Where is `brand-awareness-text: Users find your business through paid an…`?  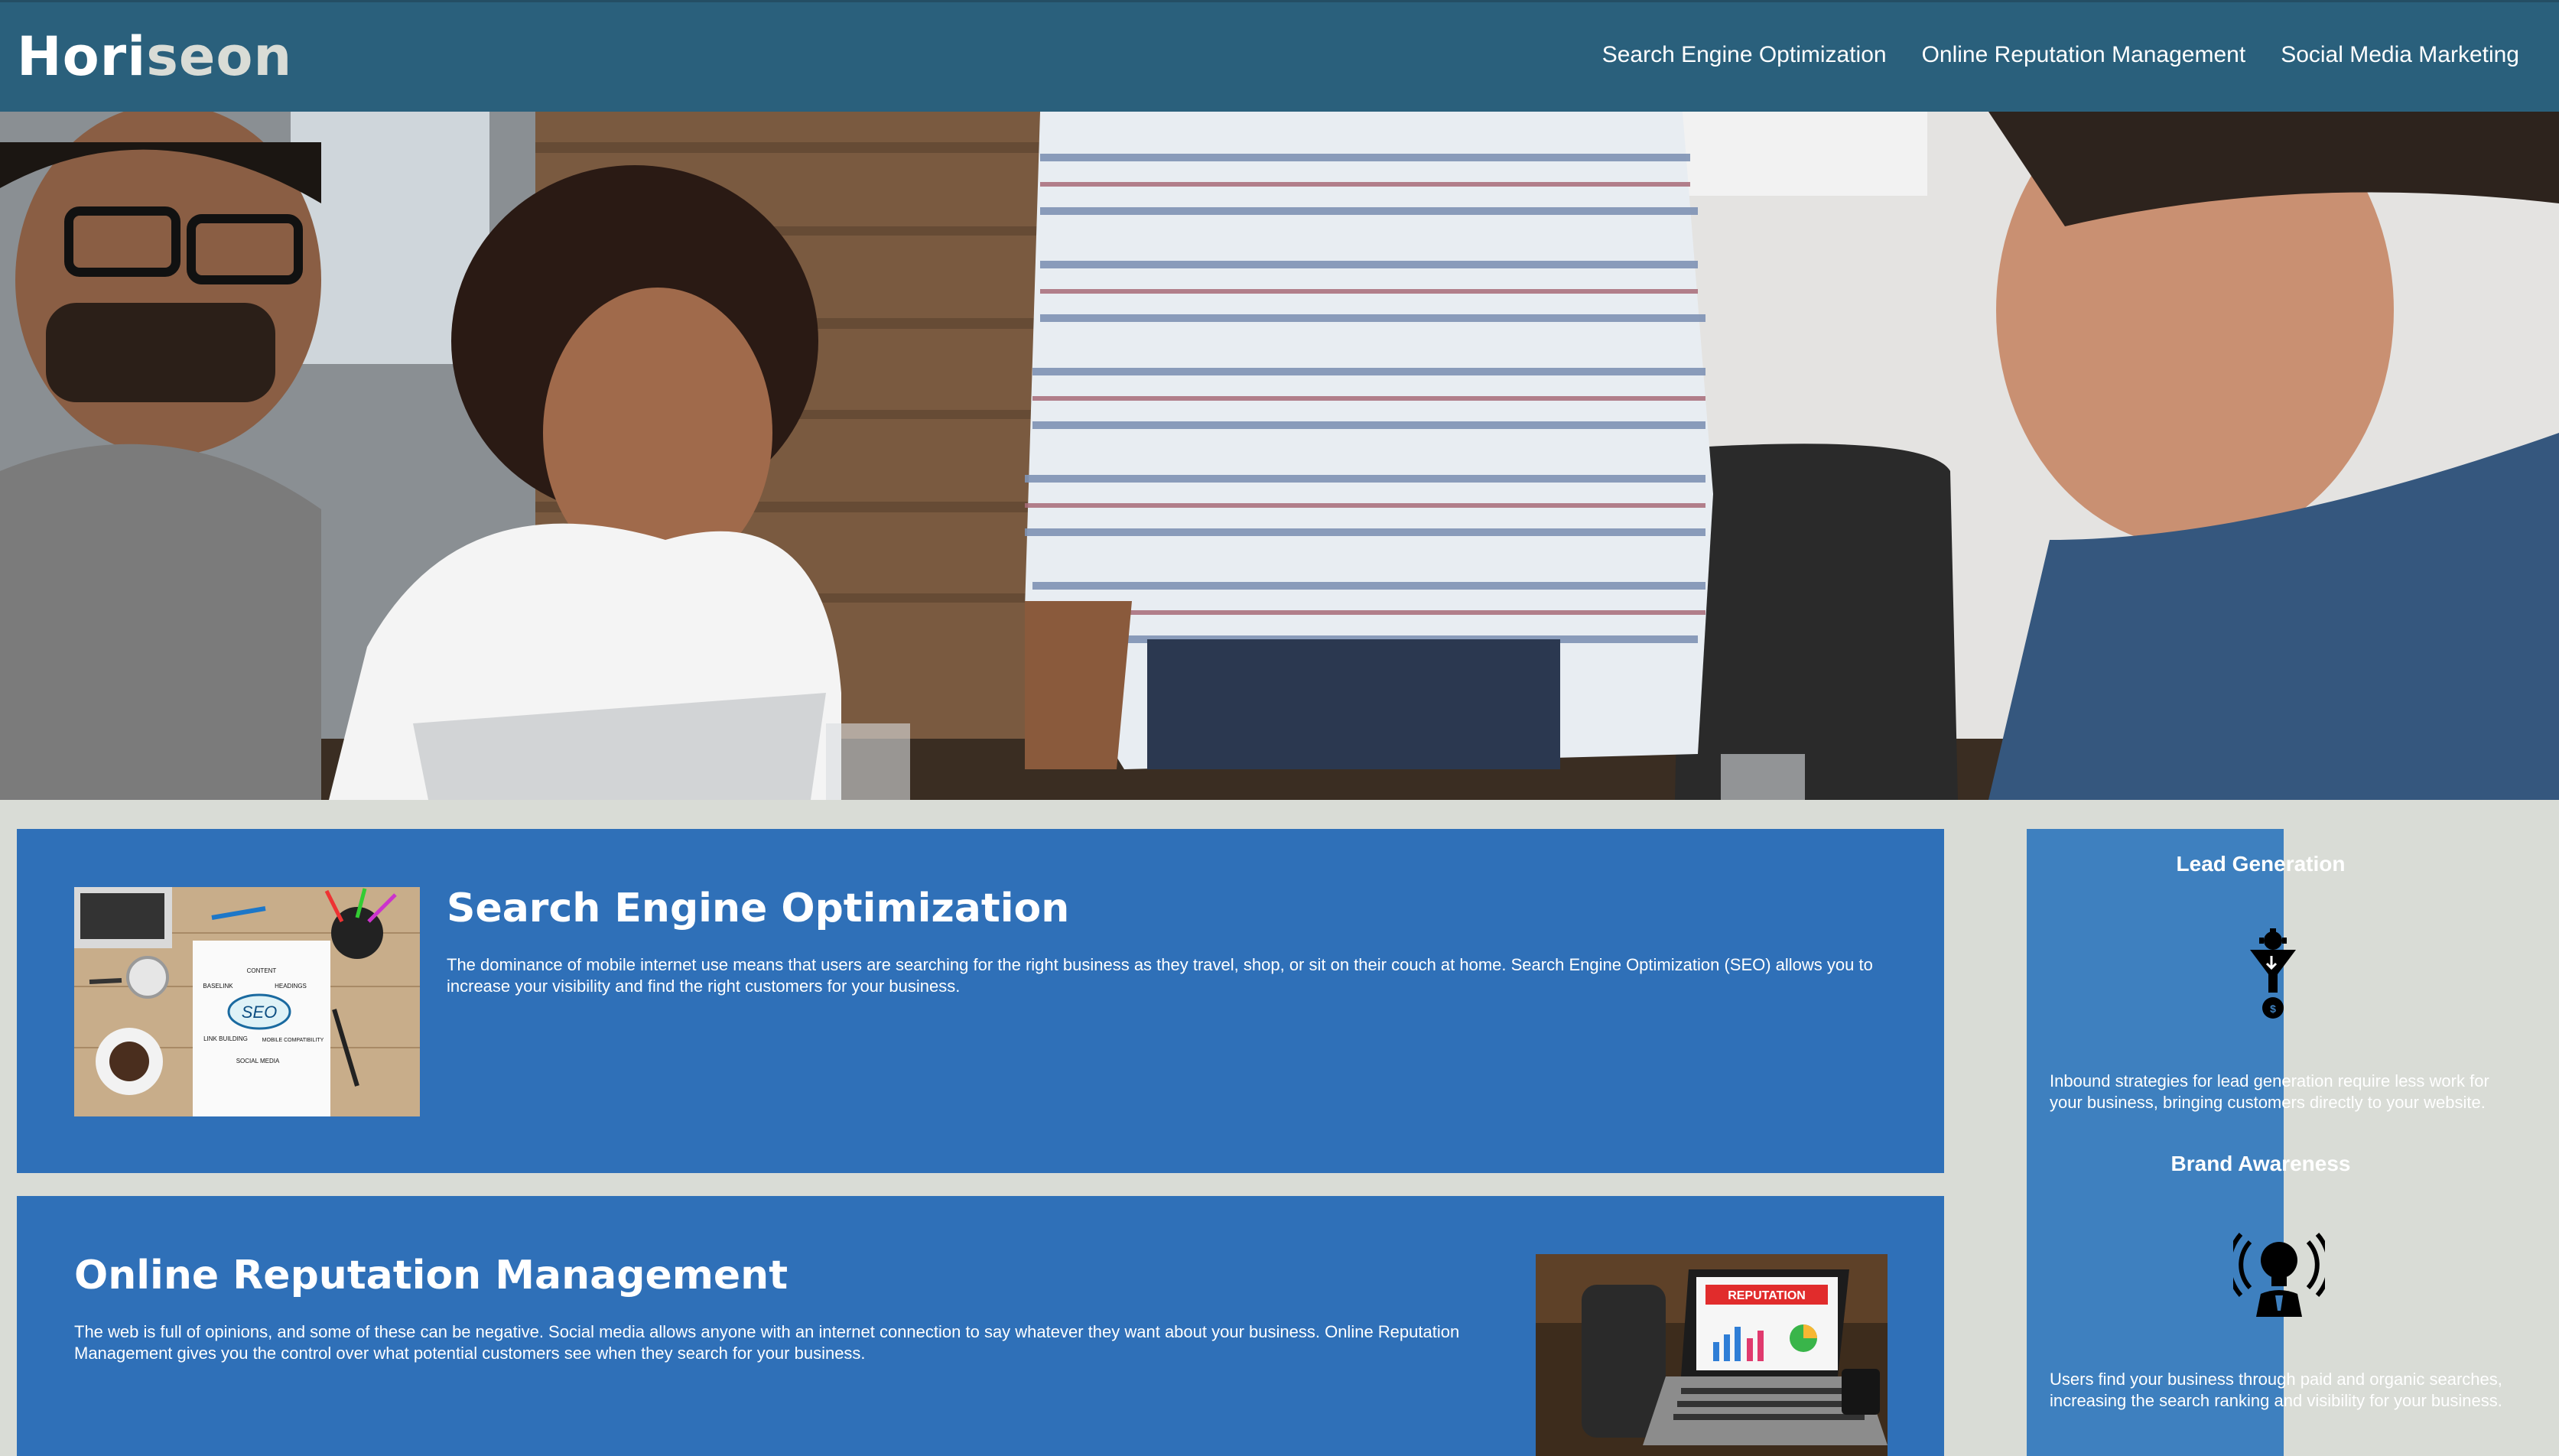 brand-awareness-text: Users find your business through paid an… is located at coordinates (2276, 1390).